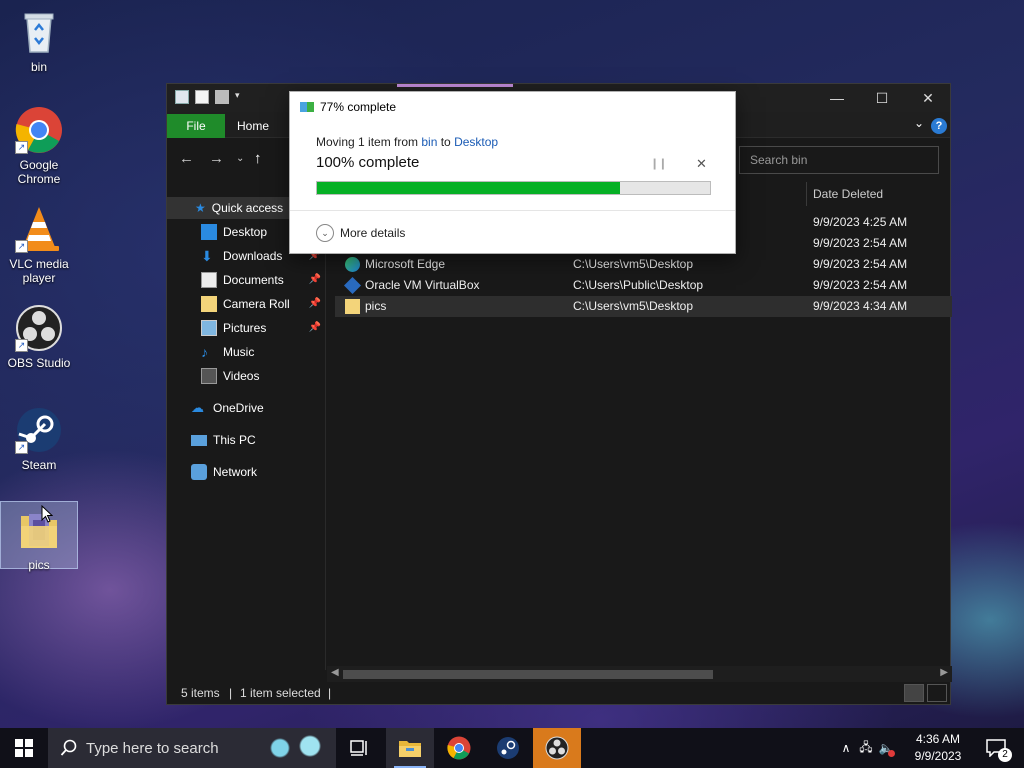 The height and width of the screenshot is (768, 1024). What do you see at coordinates (837, 98) in the screenshot?
I see `minimize-button: —` at bounding box center [837, 98].